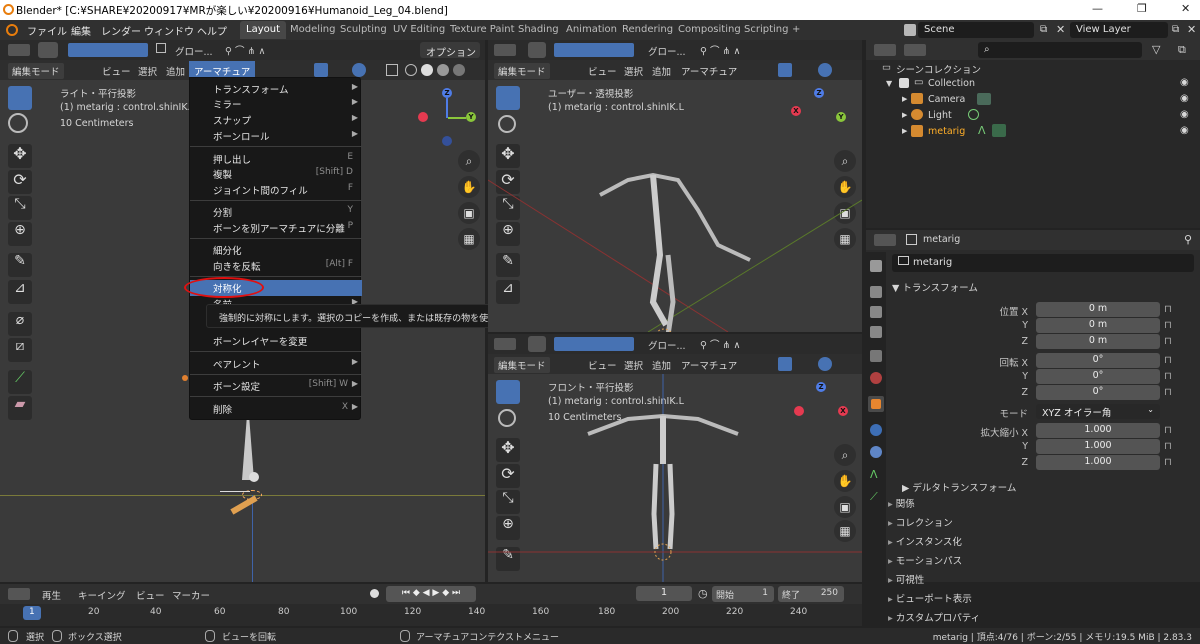  I want to click on object-name-field: metarig, so click(1043, 263).